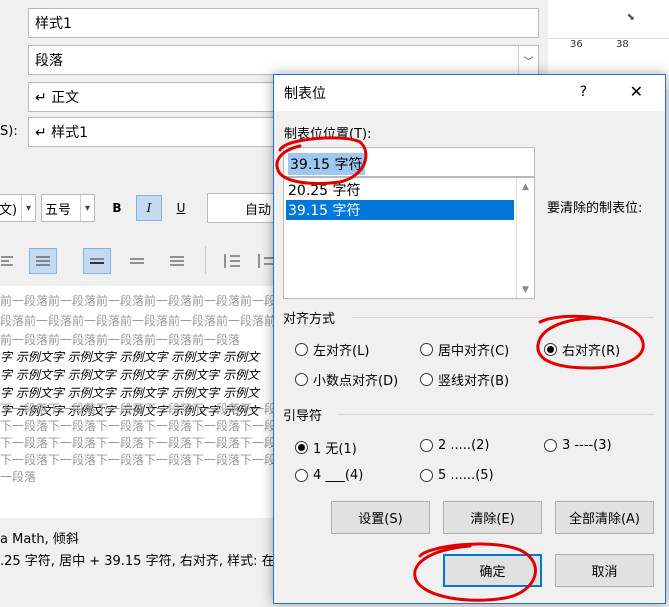 The height and width of the screenshot is (607, 669). Describe the element at coordinates (58, 210) in the screenshot. I see `font-size-value: 五号` at that location.